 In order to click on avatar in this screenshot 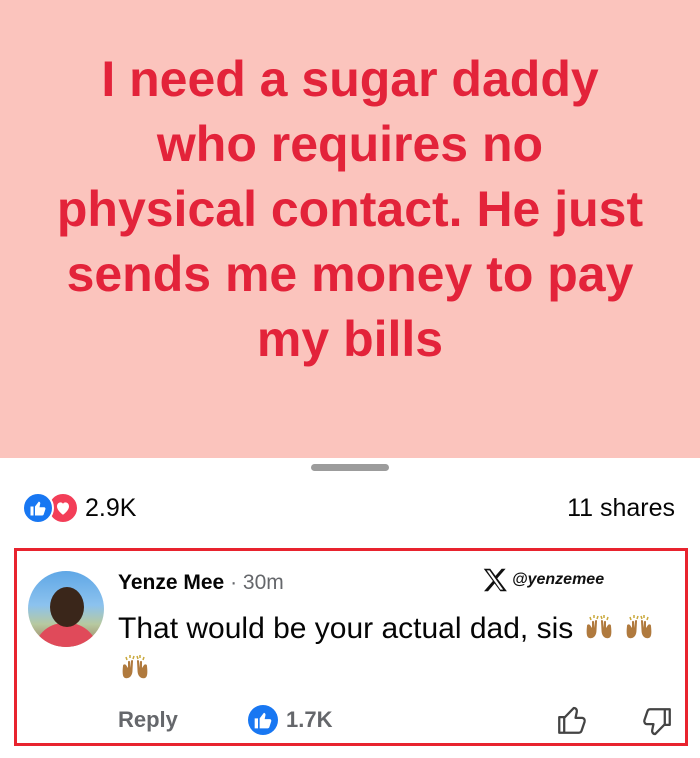, I will do `click(66, 609)`.